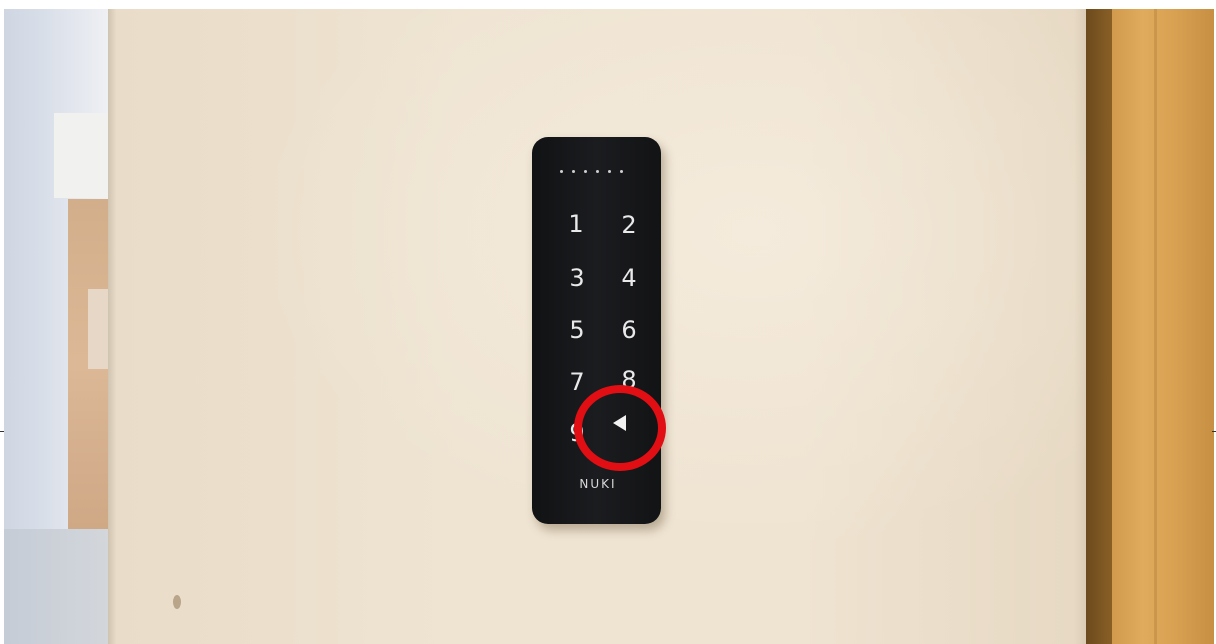  Describe the element at coordinates (112, 326) in the screenshot. I see `wall-edge` at that location.